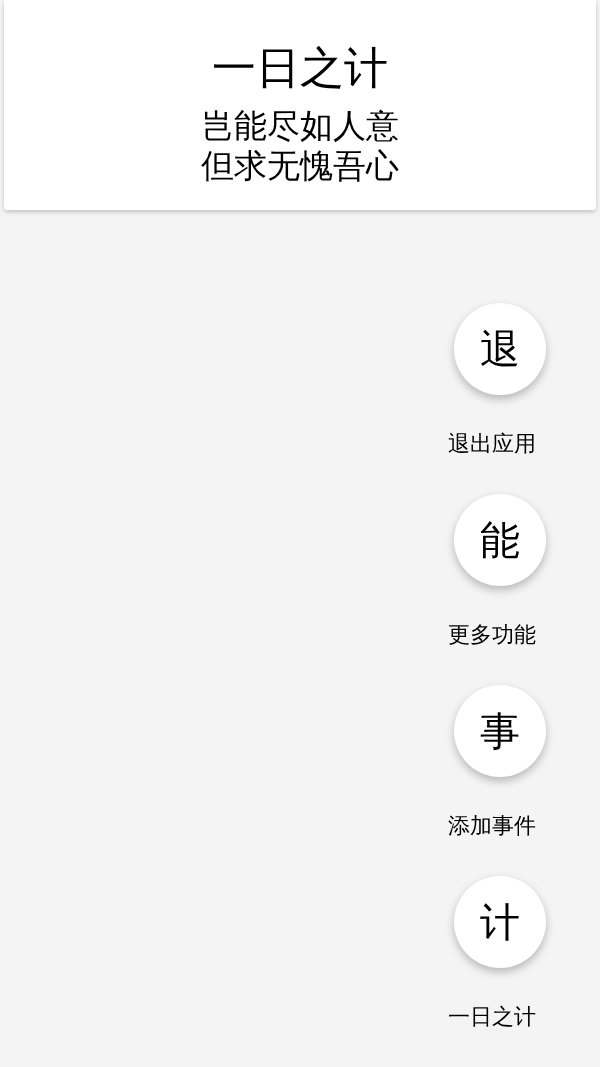 Image resolution: width=600 pixels, height=1067 pixels. What do you see at coordinates (500, 349) in the screenshot?
I see `action-button: 退` at bounding box center [500, 349].